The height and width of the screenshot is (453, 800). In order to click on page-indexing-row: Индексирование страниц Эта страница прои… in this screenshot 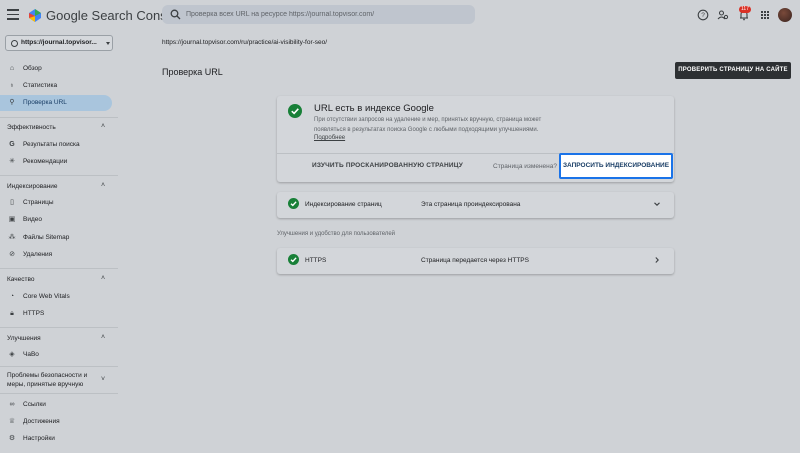, I will do `click(475, 205)`.